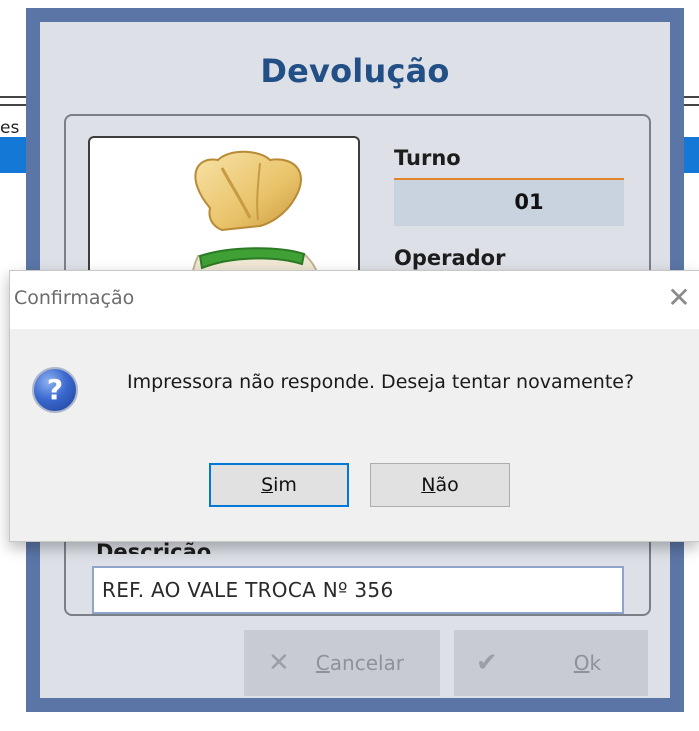  What do you see at coordinates (440, 485) in the screenshot?
I see `no-button: Não` at bounding box center [440, 485].